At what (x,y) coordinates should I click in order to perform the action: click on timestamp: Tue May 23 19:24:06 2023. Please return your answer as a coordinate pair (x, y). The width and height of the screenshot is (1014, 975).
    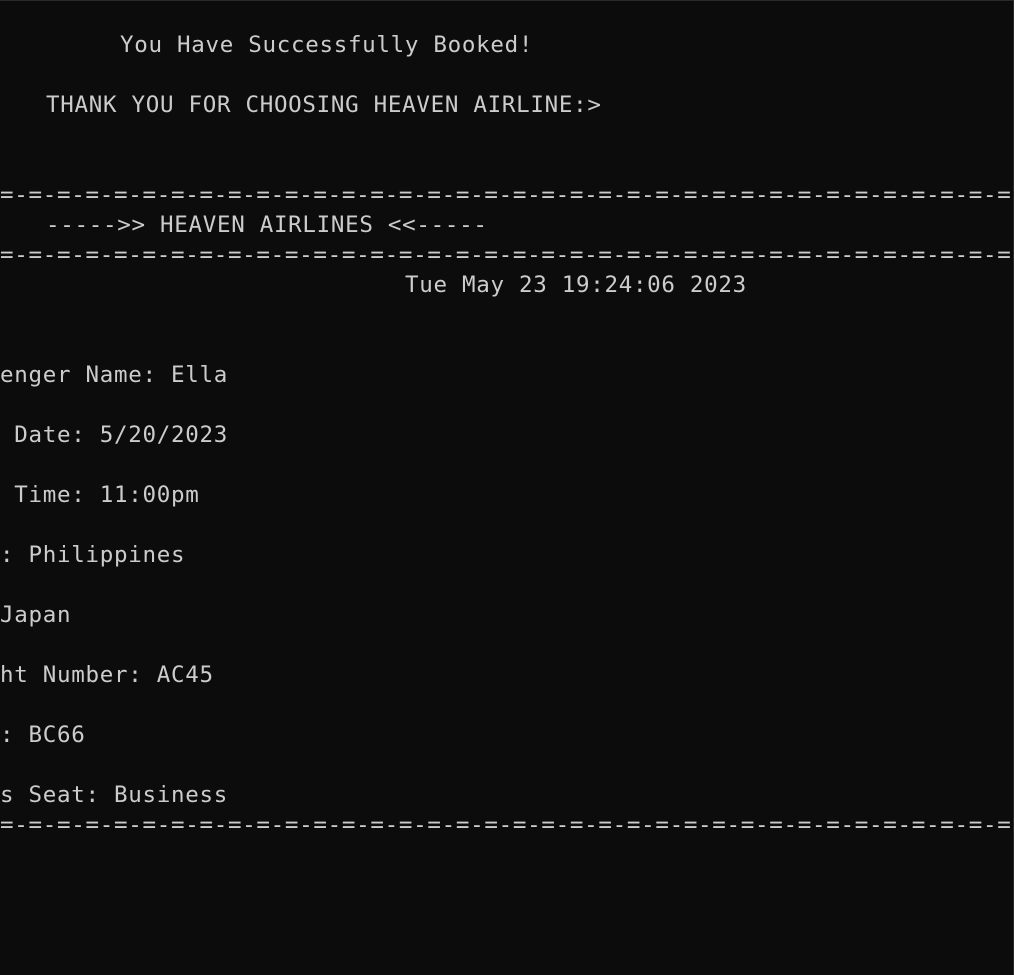
    Looking at the image, I should click on (576, 285).